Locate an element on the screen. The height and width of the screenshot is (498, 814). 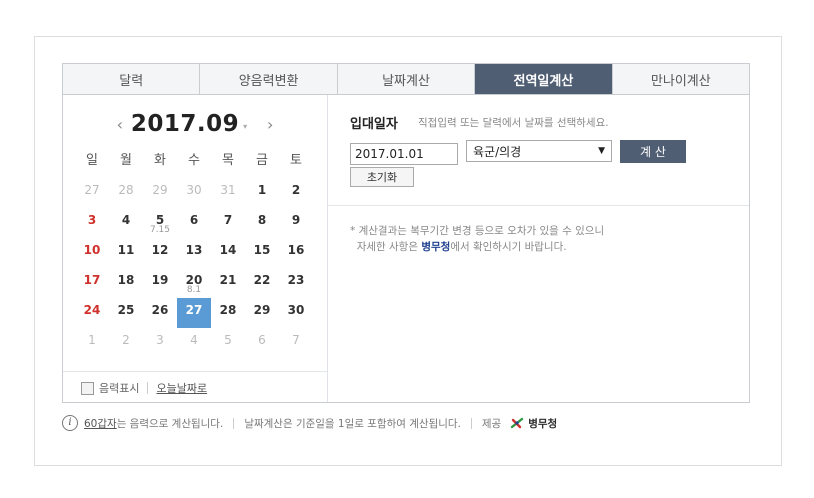
day-number: 24 is located at coordinates (92, 310).